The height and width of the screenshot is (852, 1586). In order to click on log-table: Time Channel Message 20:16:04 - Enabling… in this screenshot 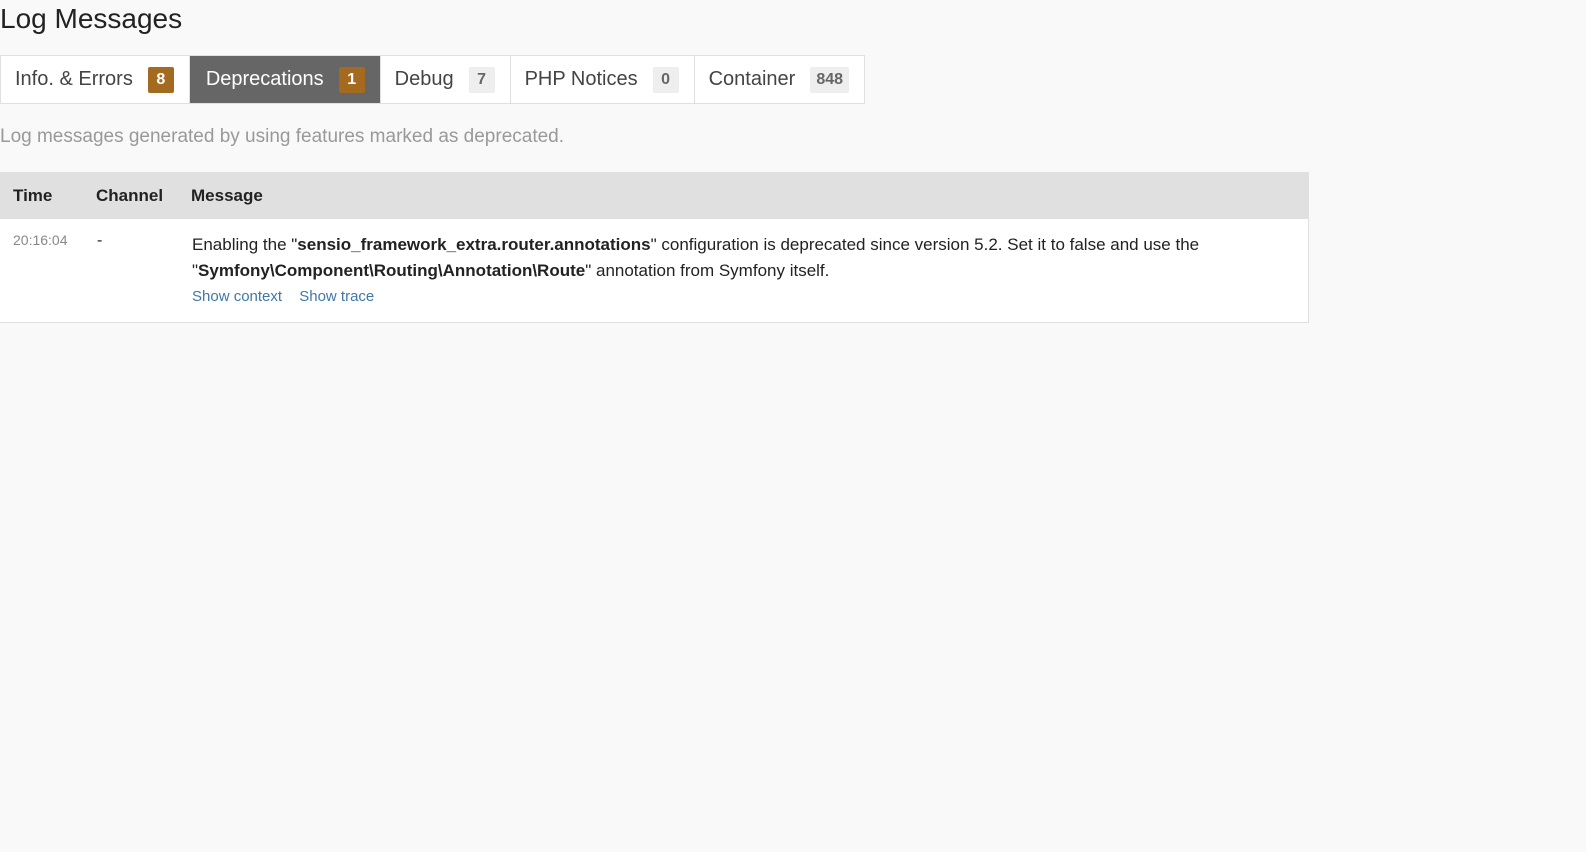, I will do `click(654, 247)`.